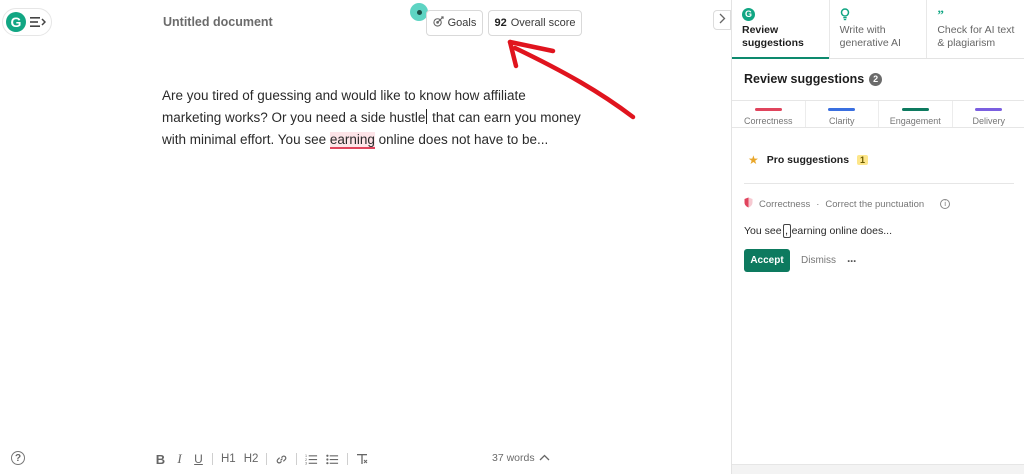 The width and height of the screenshot is (1024, 474). What do you see at coordinates (818, 260) in the screenshot?
I see `dismiss-button: Dismiss` at bounding box center [818, 260].